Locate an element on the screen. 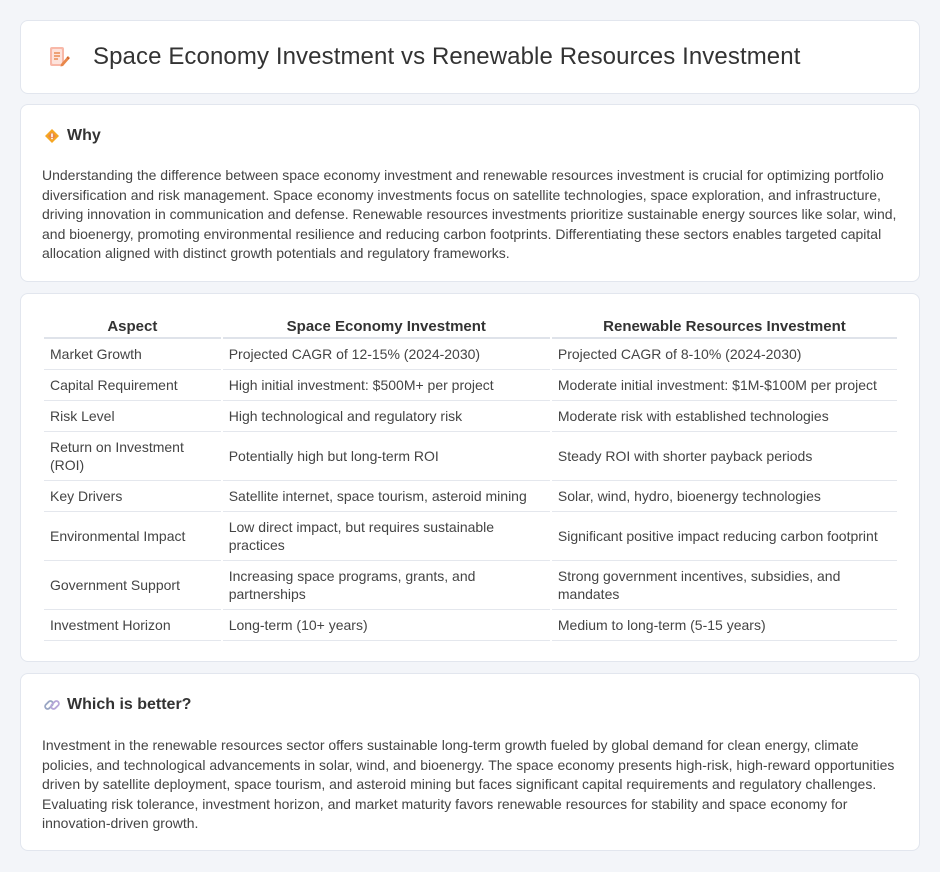 The width and height of the screenshot is (940, 872). cell-aspect: Risk Level is located at coordinates (132, 416).